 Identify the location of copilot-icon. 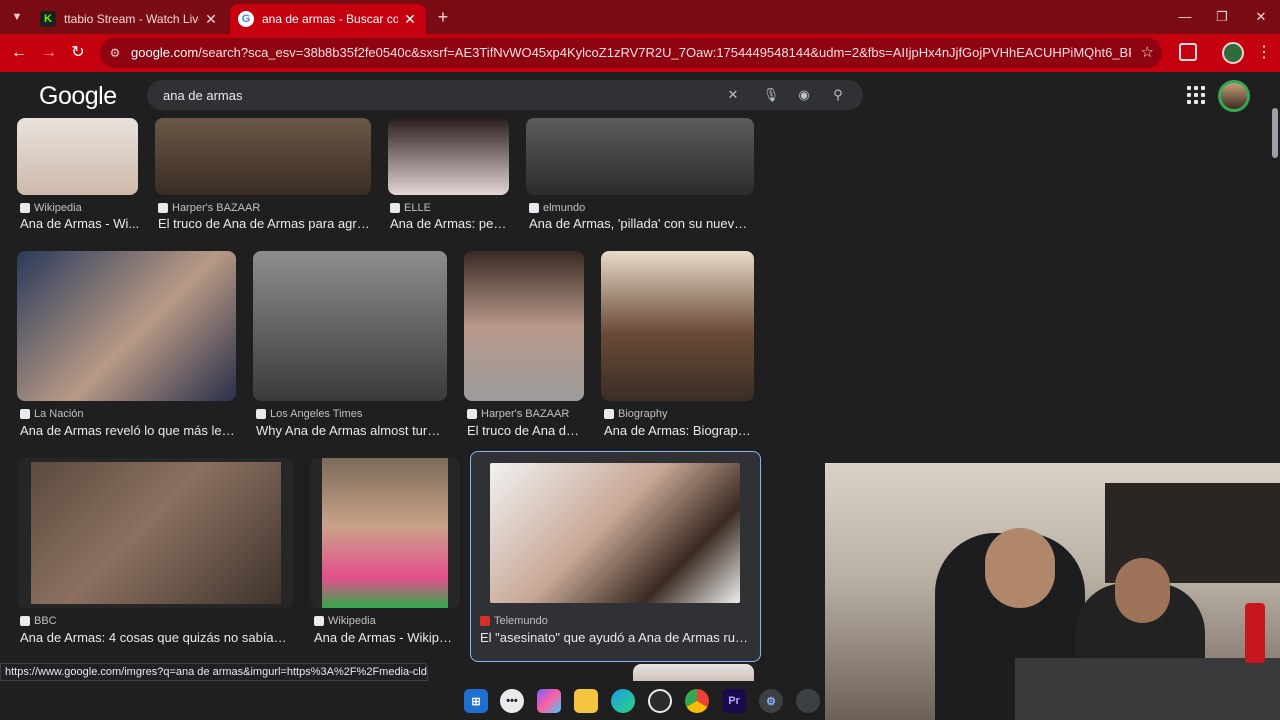
(549, 701).